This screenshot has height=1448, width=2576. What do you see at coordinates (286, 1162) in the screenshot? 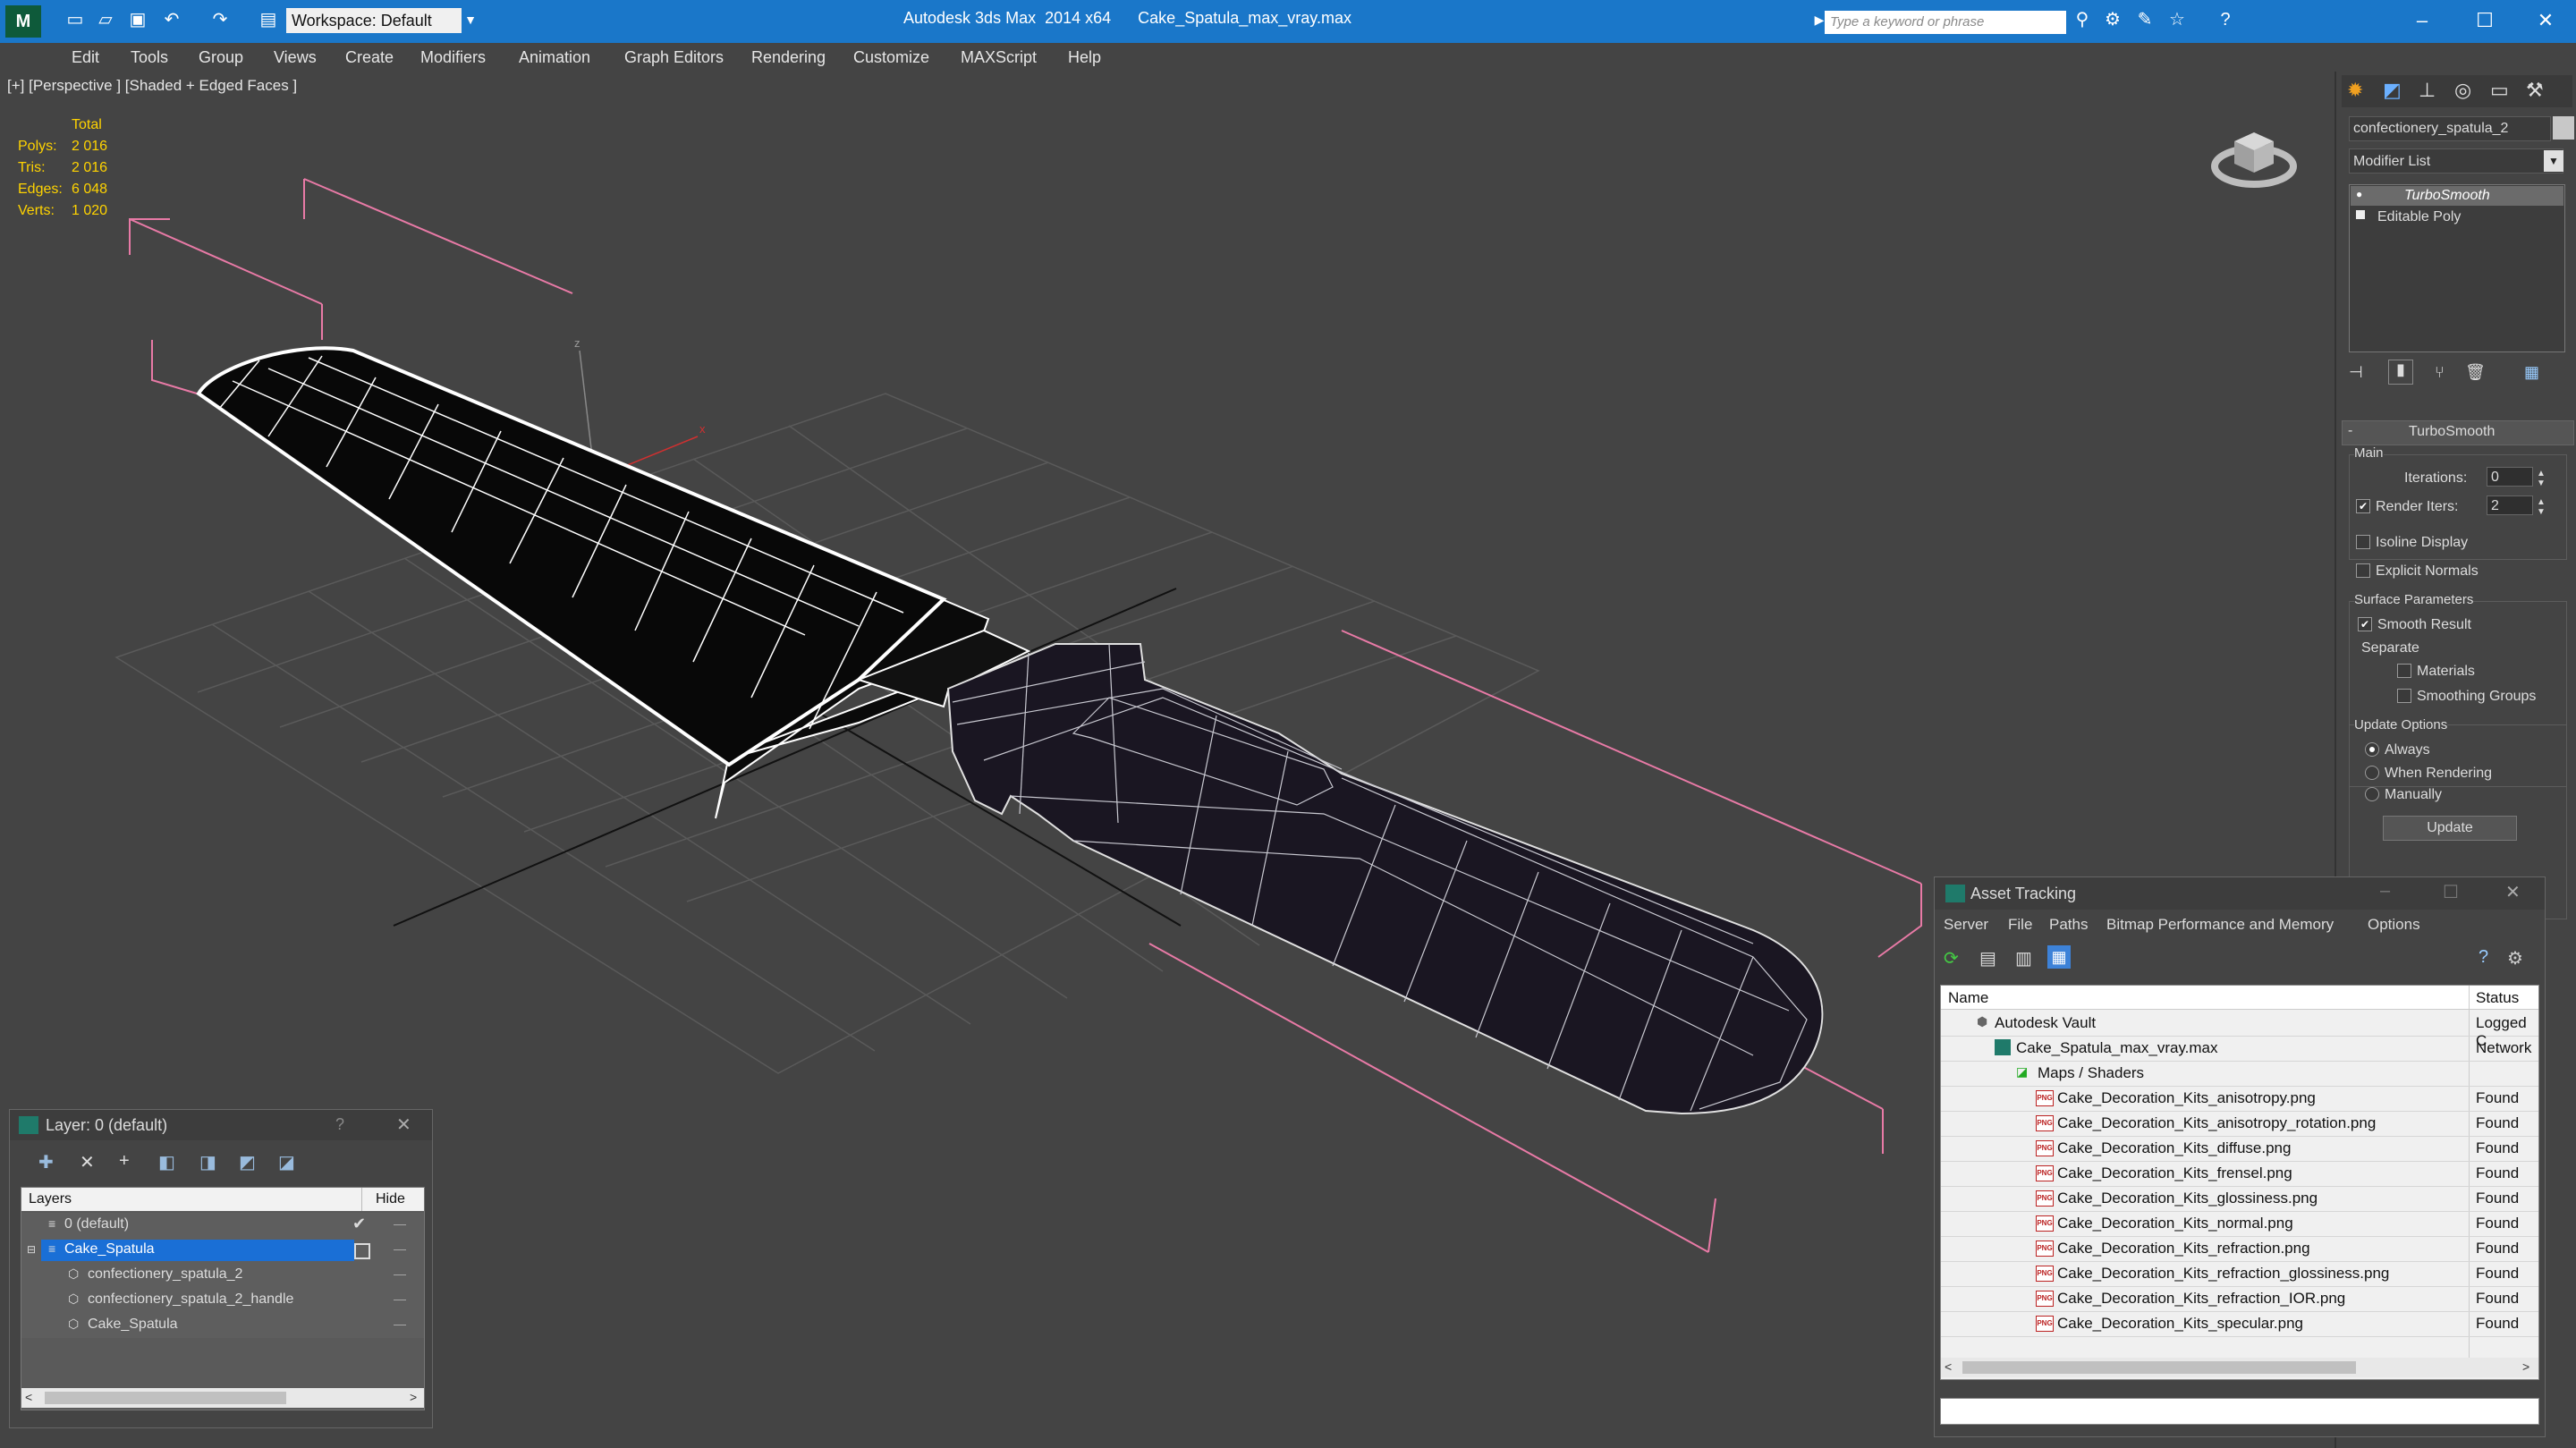
I see `freeze-all-icon: ◪` at bounding box center [286, 1162].